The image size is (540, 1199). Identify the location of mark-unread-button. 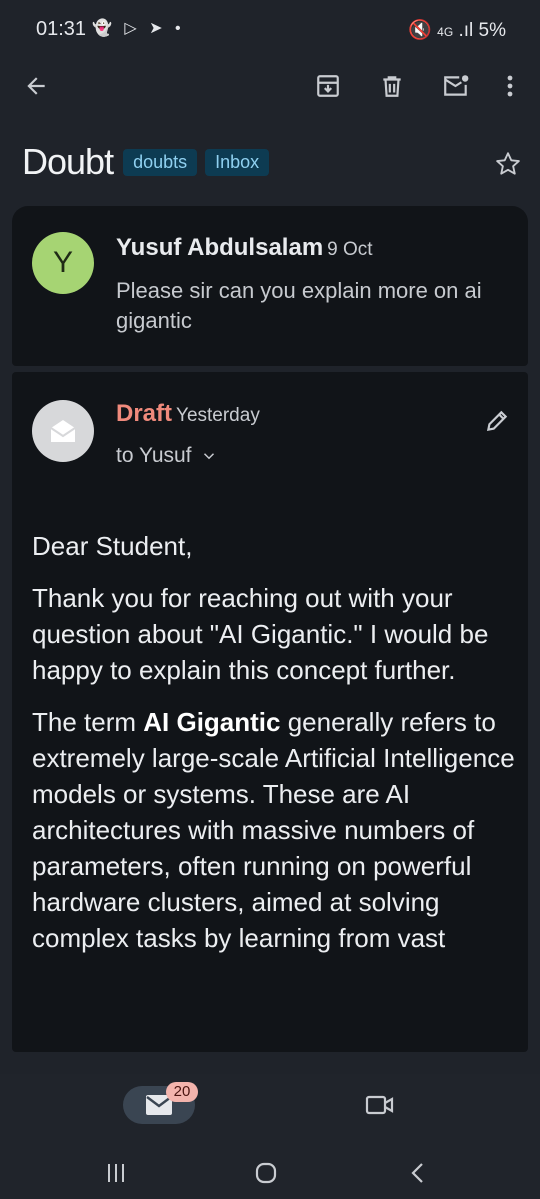
(456, 86).